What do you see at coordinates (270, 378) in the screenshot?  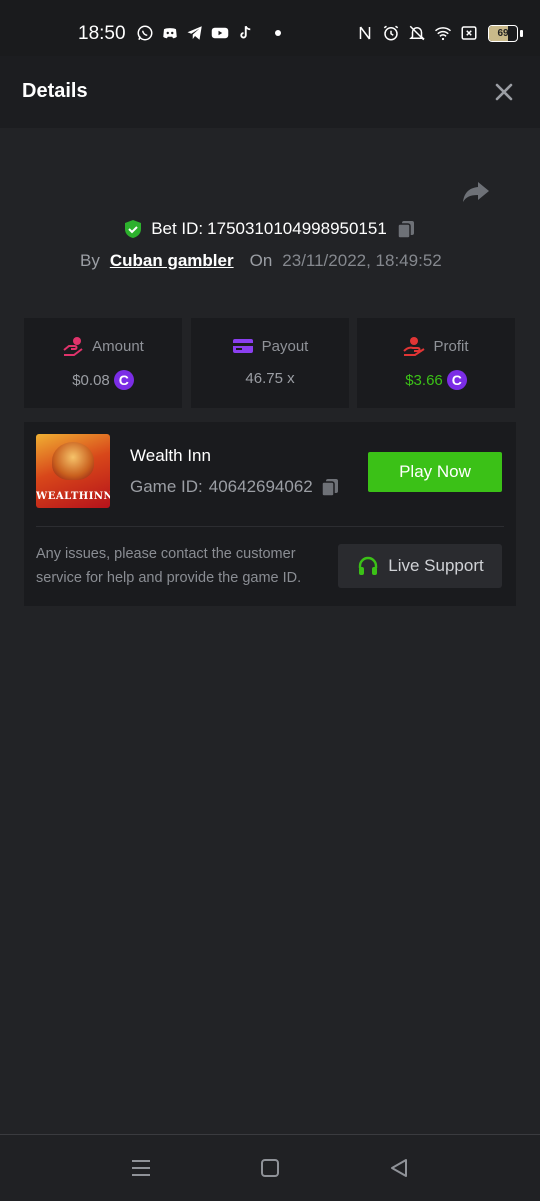 I see `payout-value: 46.75 x` at bounding box center [270, 378].